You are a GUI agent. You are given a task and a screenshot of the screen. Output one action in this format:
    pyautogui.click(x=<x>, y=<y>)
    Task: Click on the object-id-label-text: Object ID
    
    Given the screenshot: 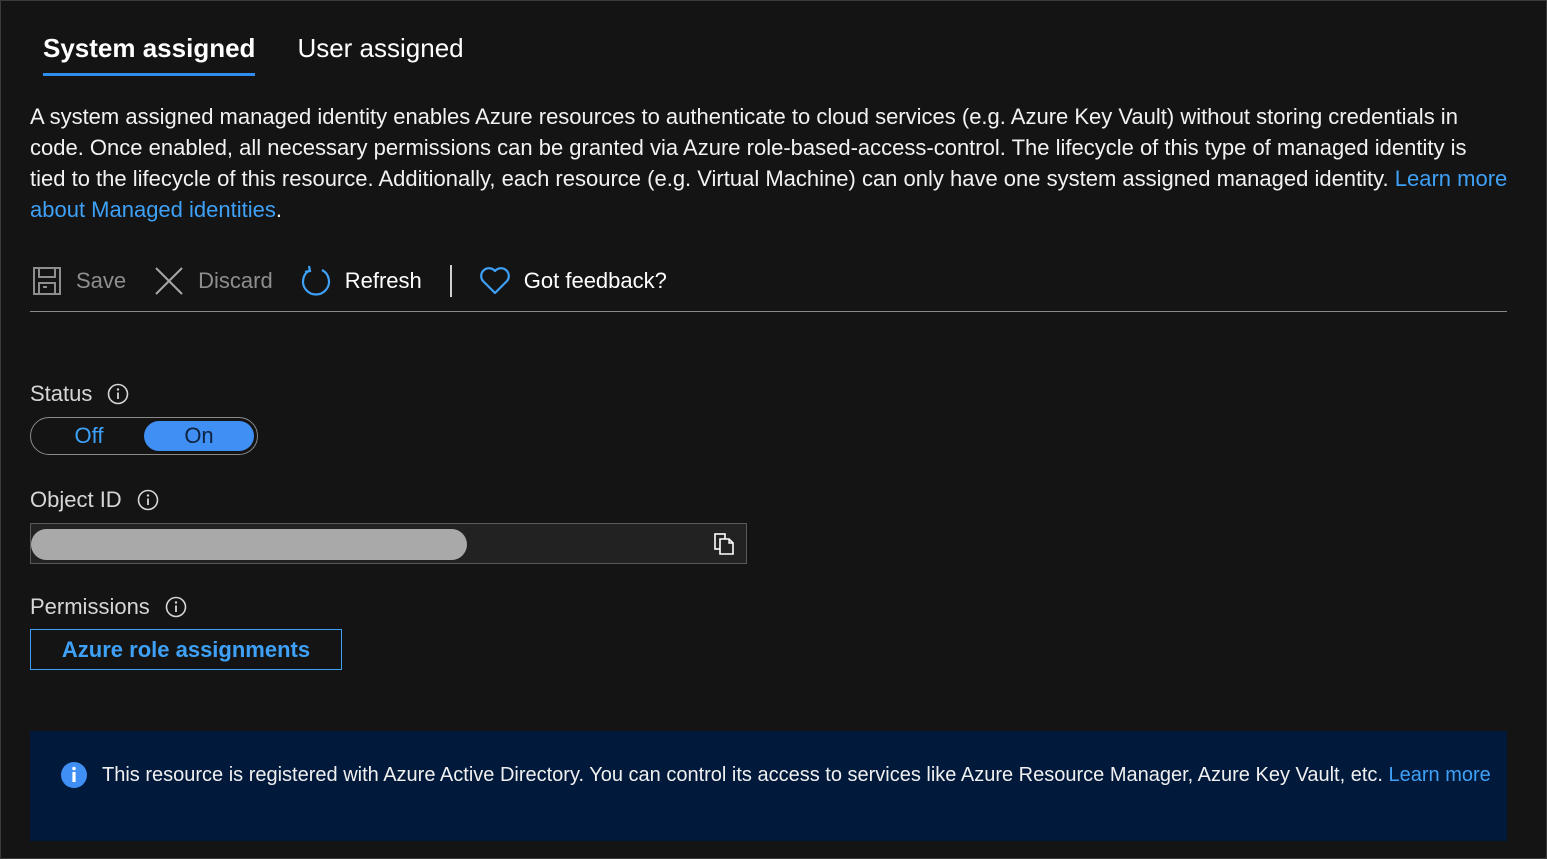 What is the action you would take?
    pyautogui.click(x=76, y=499)
    